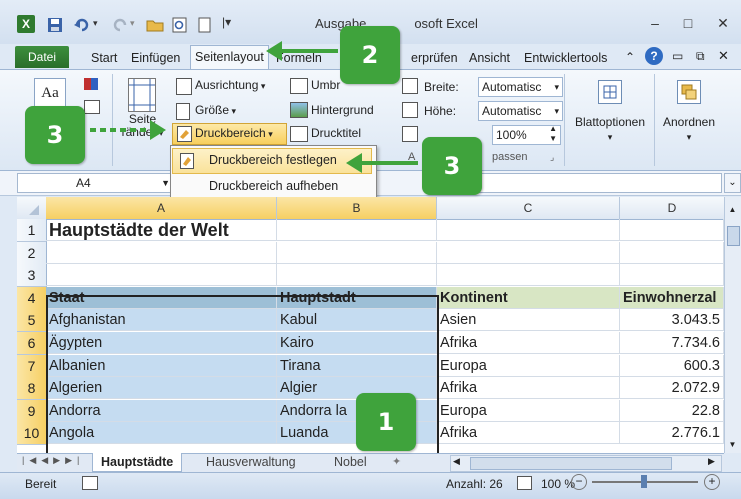 The width and height of the screenshot is (741, 499). I want to click on callout-3-right: 3, so click(452, 166).